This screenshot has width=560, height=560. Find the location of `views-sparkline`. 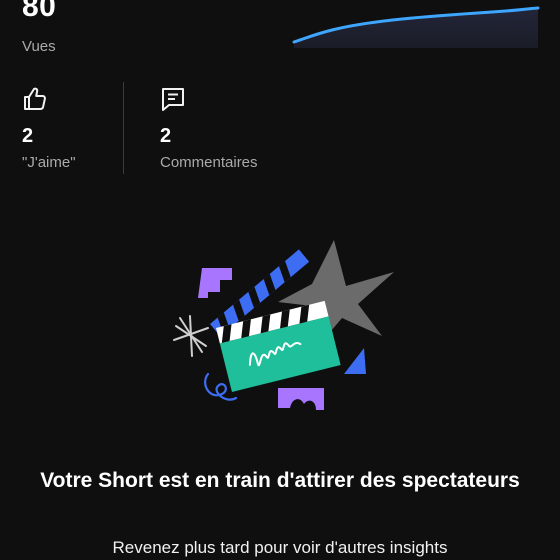

views-sparkline is located at coordinates (416, 27).